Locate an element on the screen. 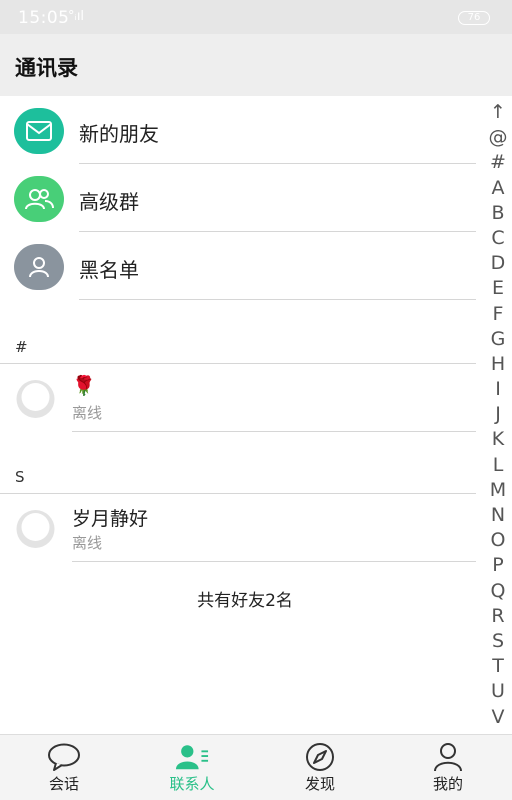 Image resolution: width=512 pixels, height=800 pixels. chat-bubble-icon is located at coordinates (64, 757).